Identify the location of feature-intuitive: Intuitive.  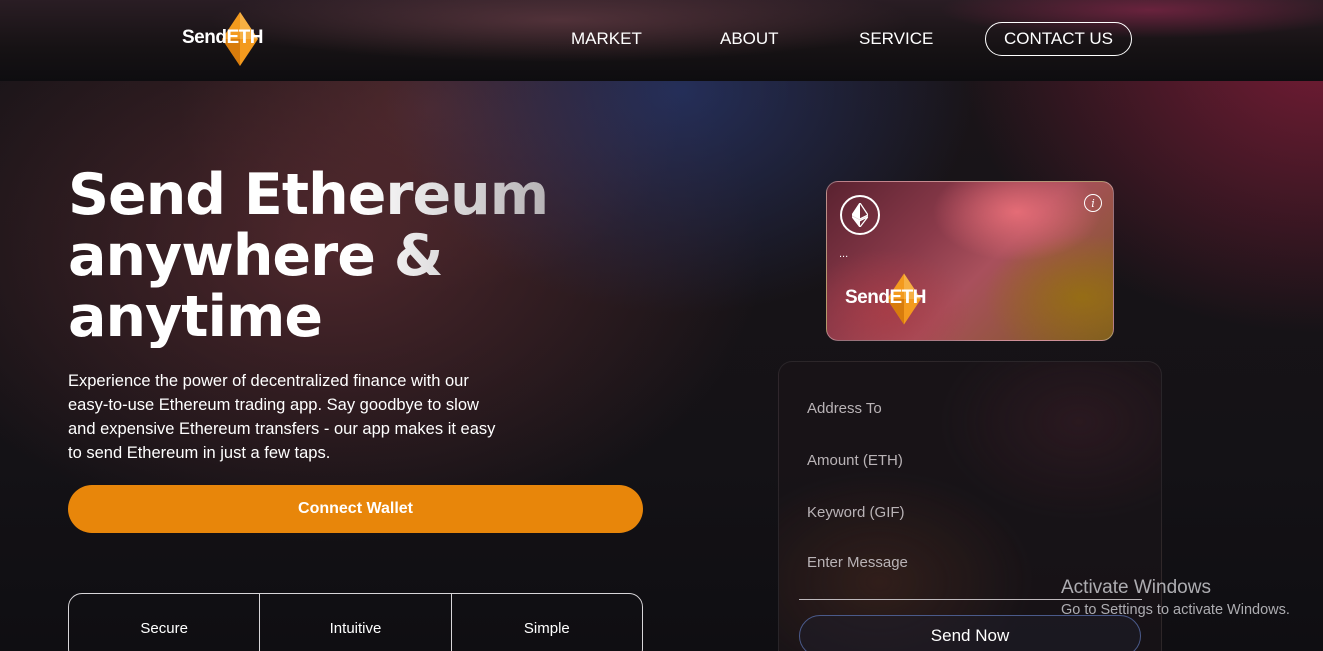
(356, 622).